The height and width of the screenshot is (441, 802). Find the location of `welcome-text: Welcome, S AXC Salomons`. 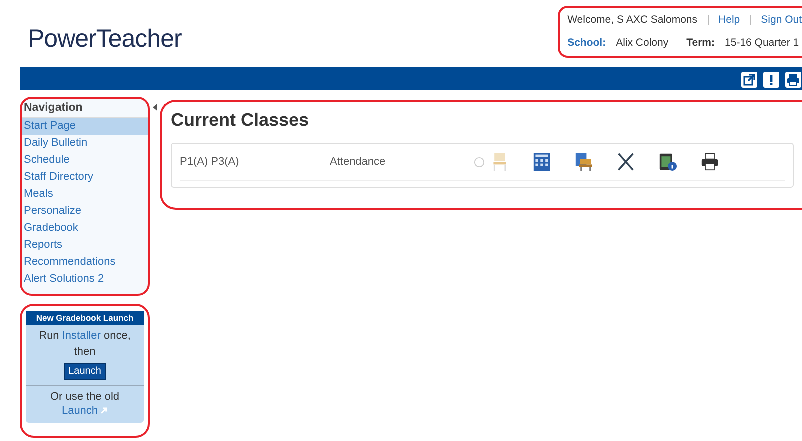

welcome-text: Welcome, S AXC Salomons is located at coordinates (633, 20).